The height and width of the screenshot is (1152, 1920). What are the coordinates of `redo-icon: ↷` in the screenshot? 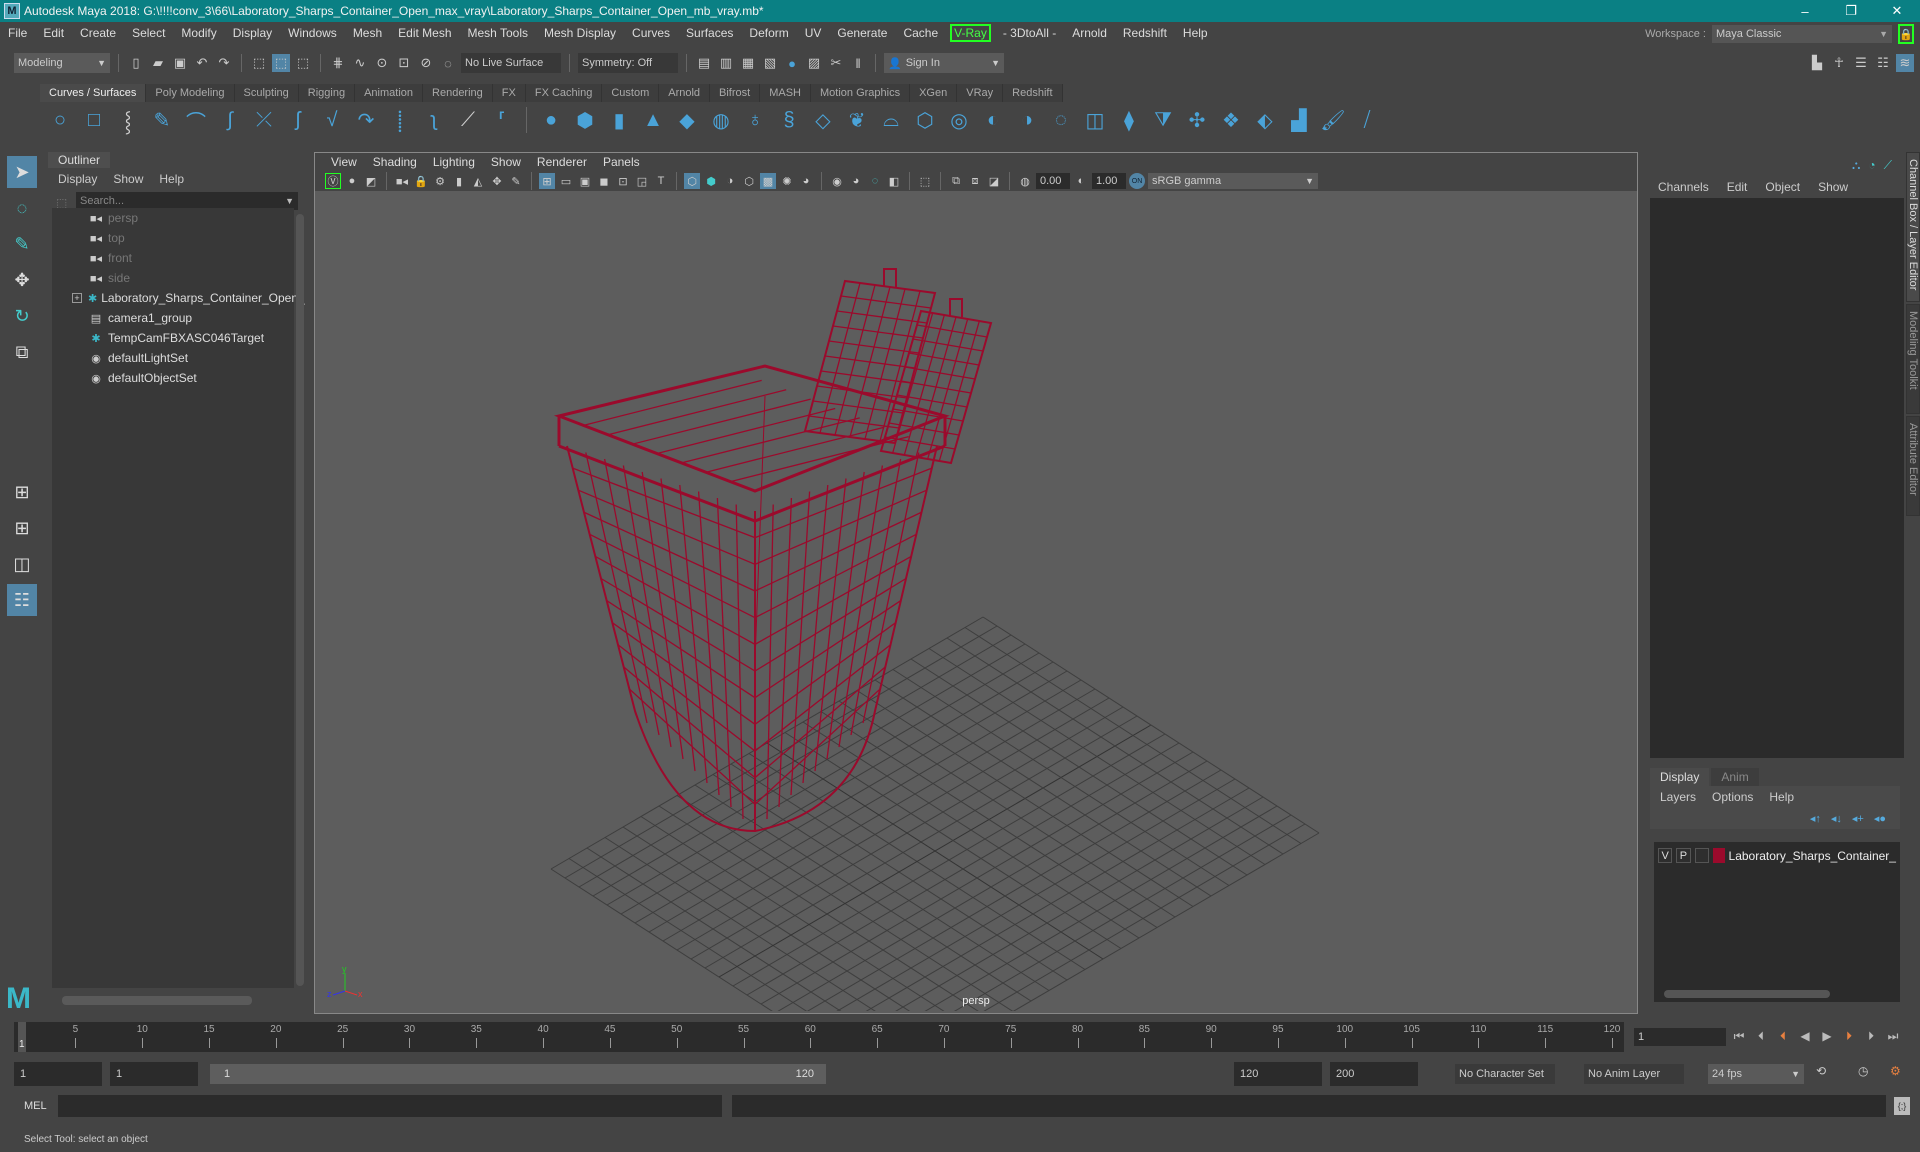 It's located at (224, 63).